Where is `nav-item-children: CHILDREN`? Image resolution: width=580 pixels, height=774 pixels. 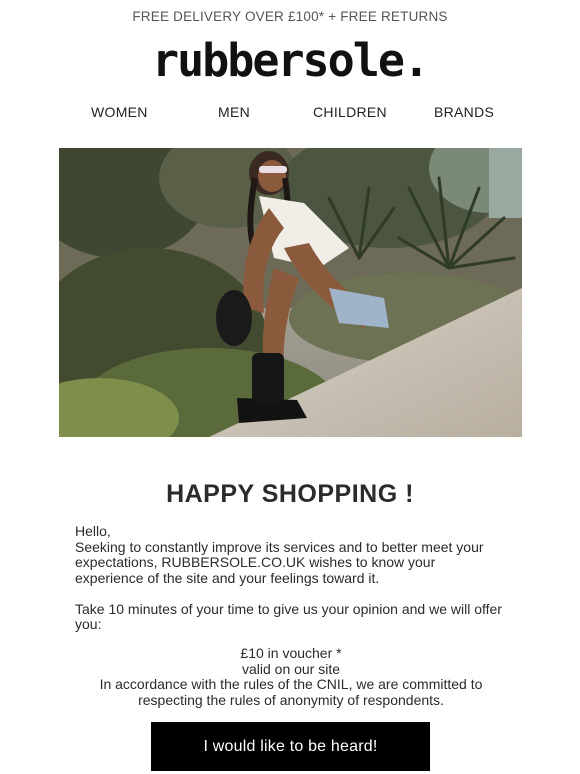
nav-item-children: CHILDREN is located at coordinates (350, 112).